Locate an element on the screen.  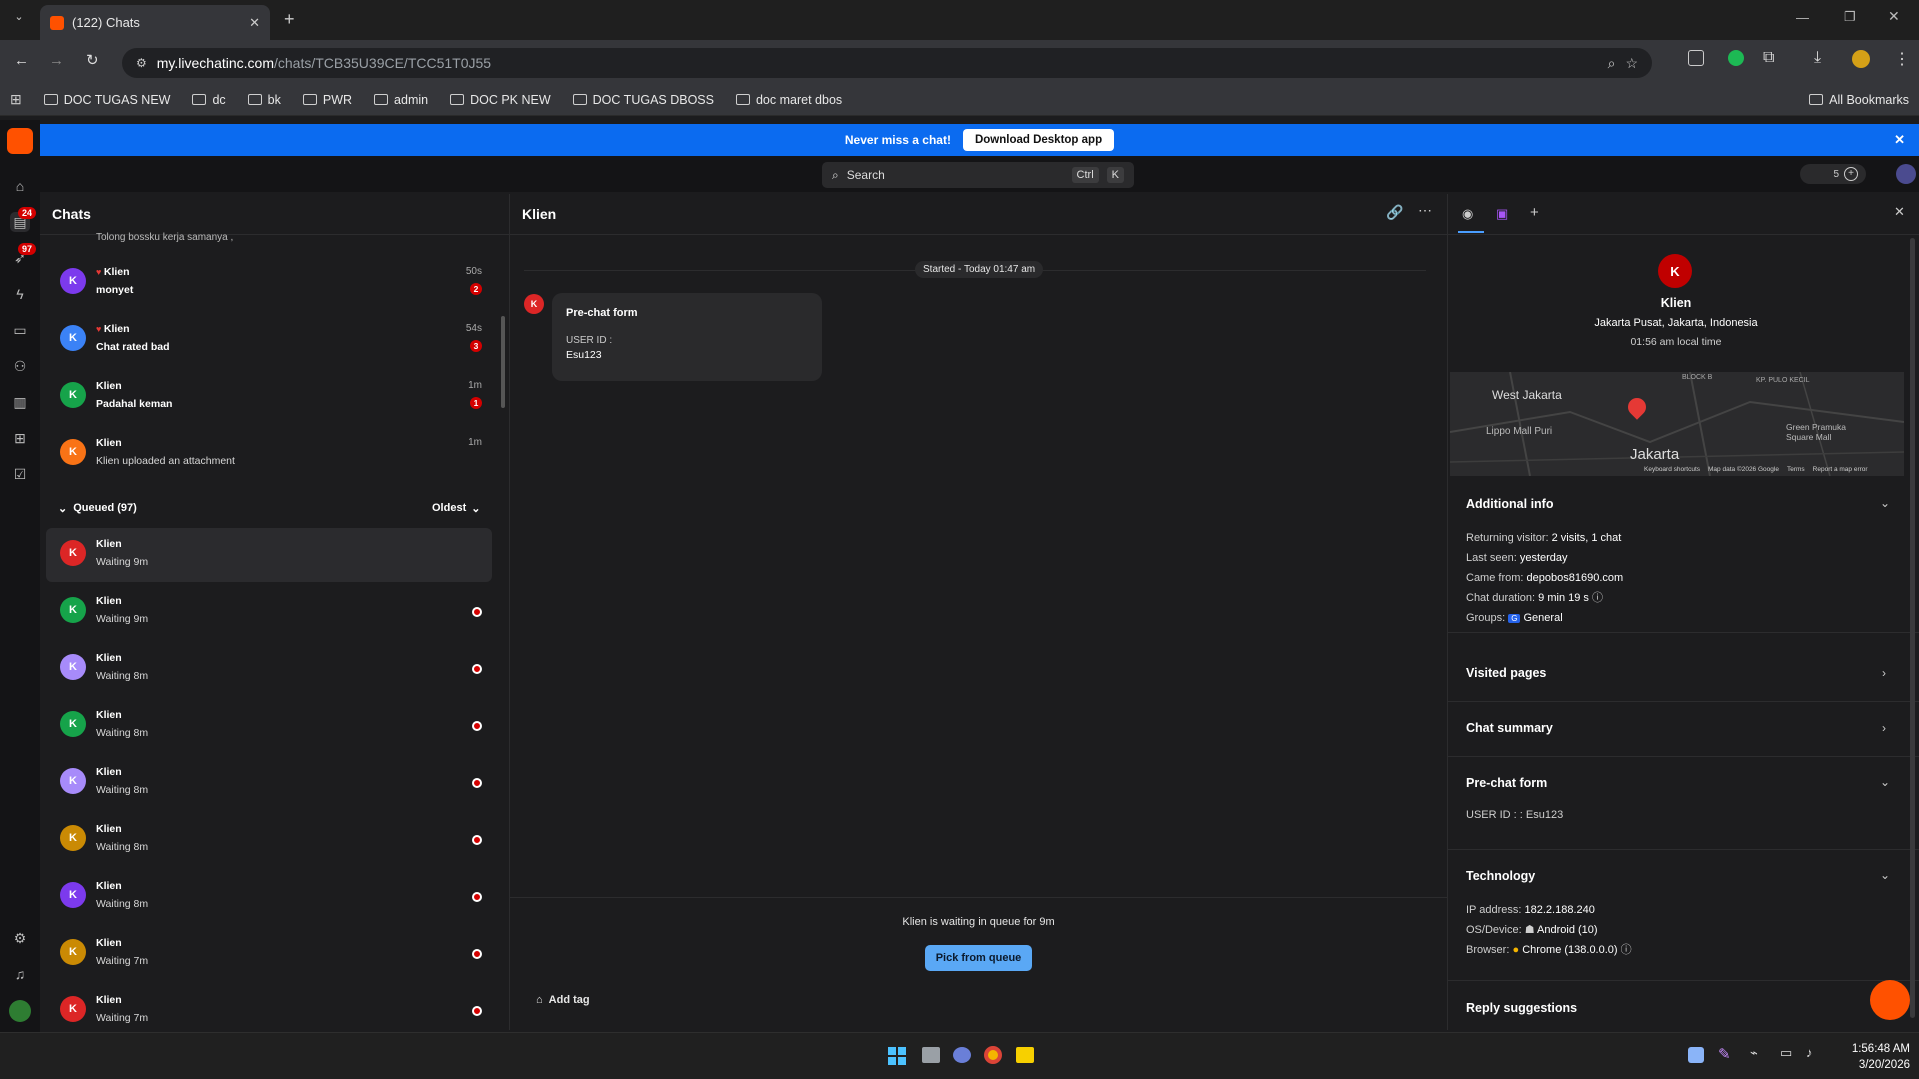
user-profile-avatar is located at coordinates (1906, 174).